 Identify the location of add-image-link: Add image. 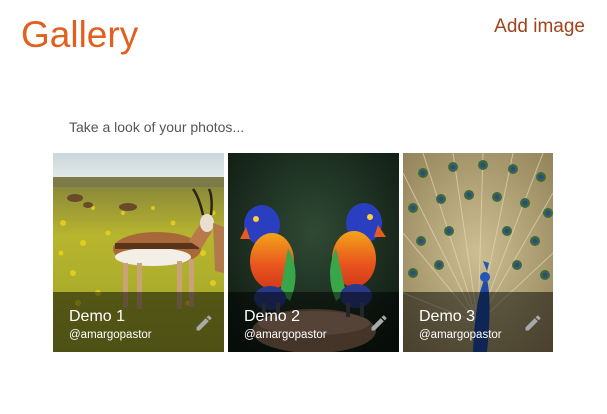
(539, 27).